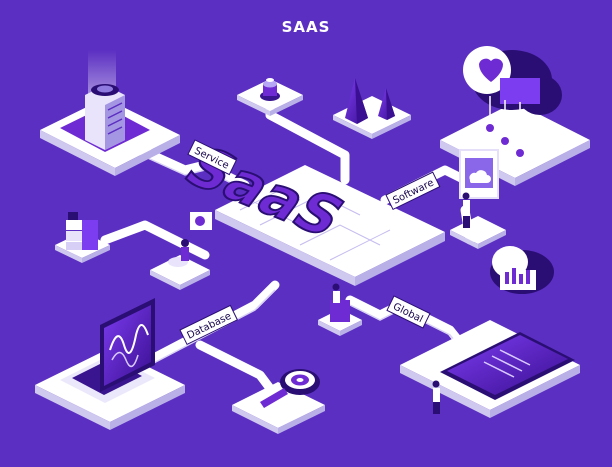 The width and height of the screenshot is (612, 467). What do you see at coordinates (408, 312) in the screenshot?
I see `global-label-tag: Global` at bounding box center [408, 312].